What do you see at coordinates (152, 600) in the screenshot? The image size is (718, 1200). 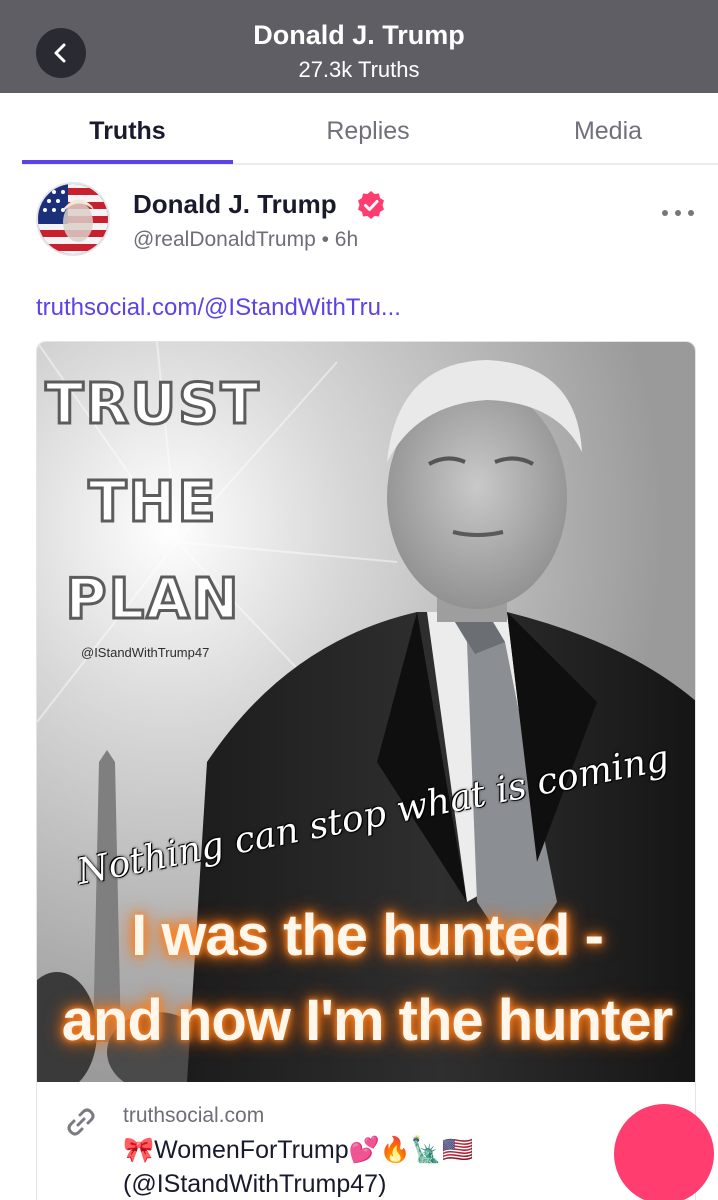 I see `meme-text-plan: PLAN` at bounding box center [152, 600].